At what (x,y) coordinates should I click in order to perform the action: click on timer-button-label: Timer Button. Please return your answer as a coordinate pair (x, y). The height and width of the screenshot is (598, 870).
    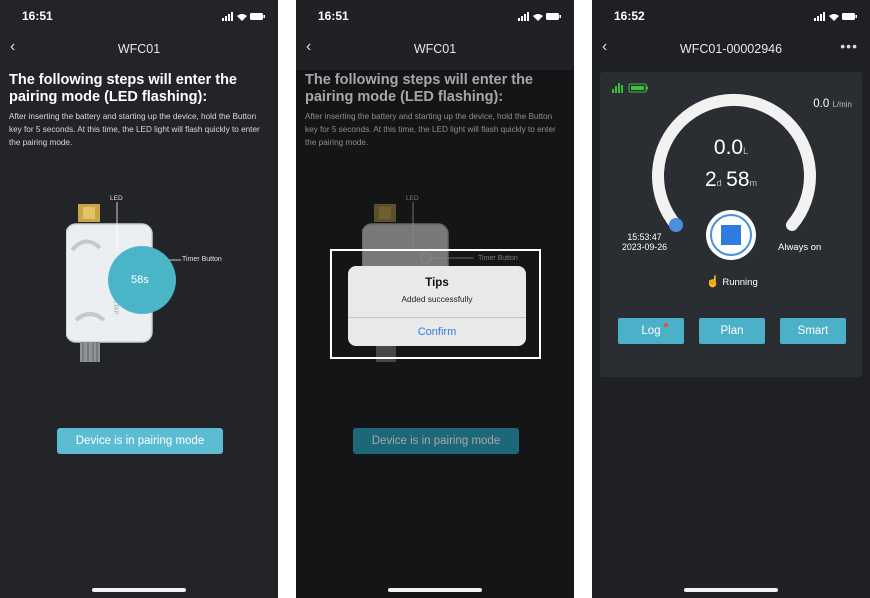
    Looking at the image, I should click on (202, 259).